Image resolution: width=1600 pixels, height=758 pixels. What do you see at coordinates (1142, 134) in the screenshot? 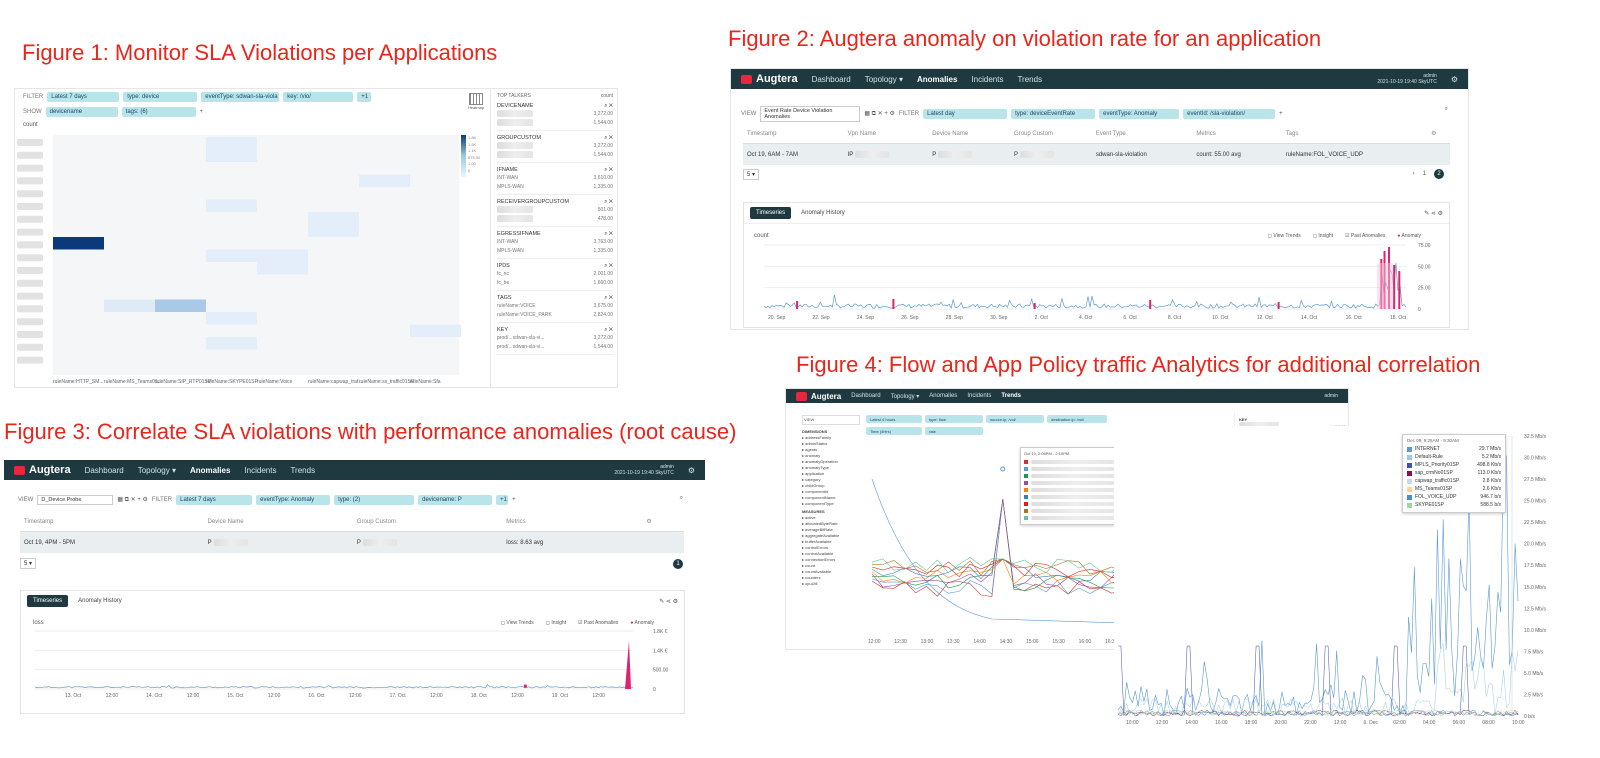
I see `column-header: Event Type` at bounding box center [1142, 134].